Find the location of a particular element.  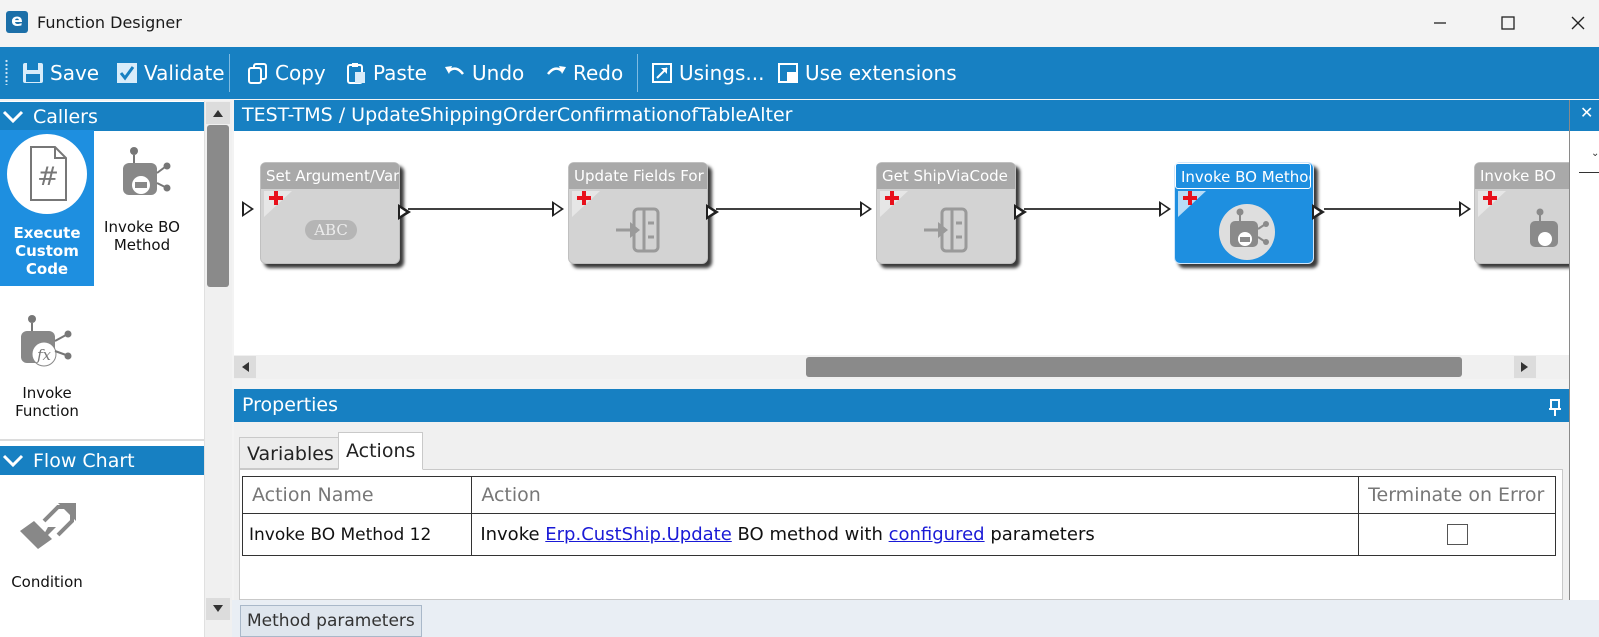

tool-label: Execute Custom Code is located at coordinates (47, 251).